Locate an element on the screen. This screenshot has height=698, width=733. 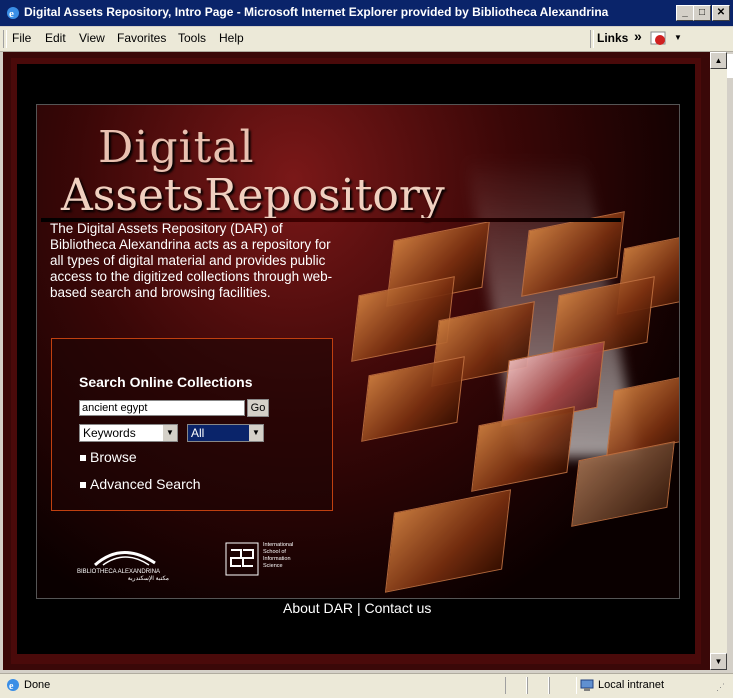
logo-assets-repository: AssetsRepository is located at coordinates (253, 195).